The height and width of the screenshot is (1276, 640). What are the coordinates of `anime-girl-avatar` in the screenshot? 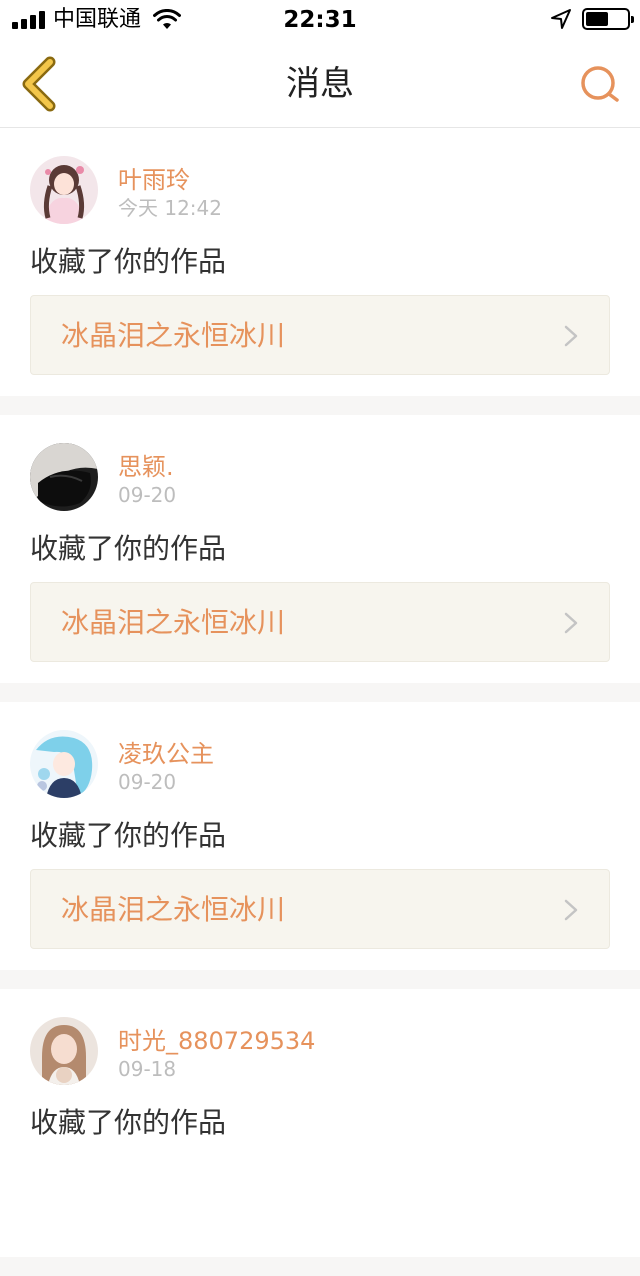 It's located at (64, 190).